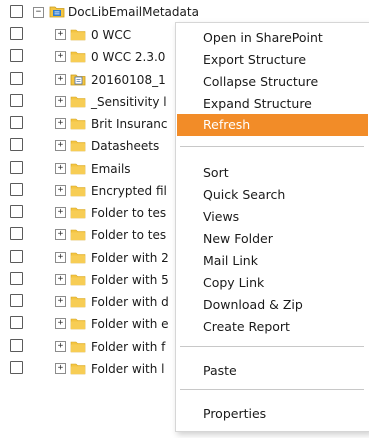 The image size is (369, 438). I want to click on menu-item-open-in-sharepoint: Open in SharePoint, so click(263, 37).